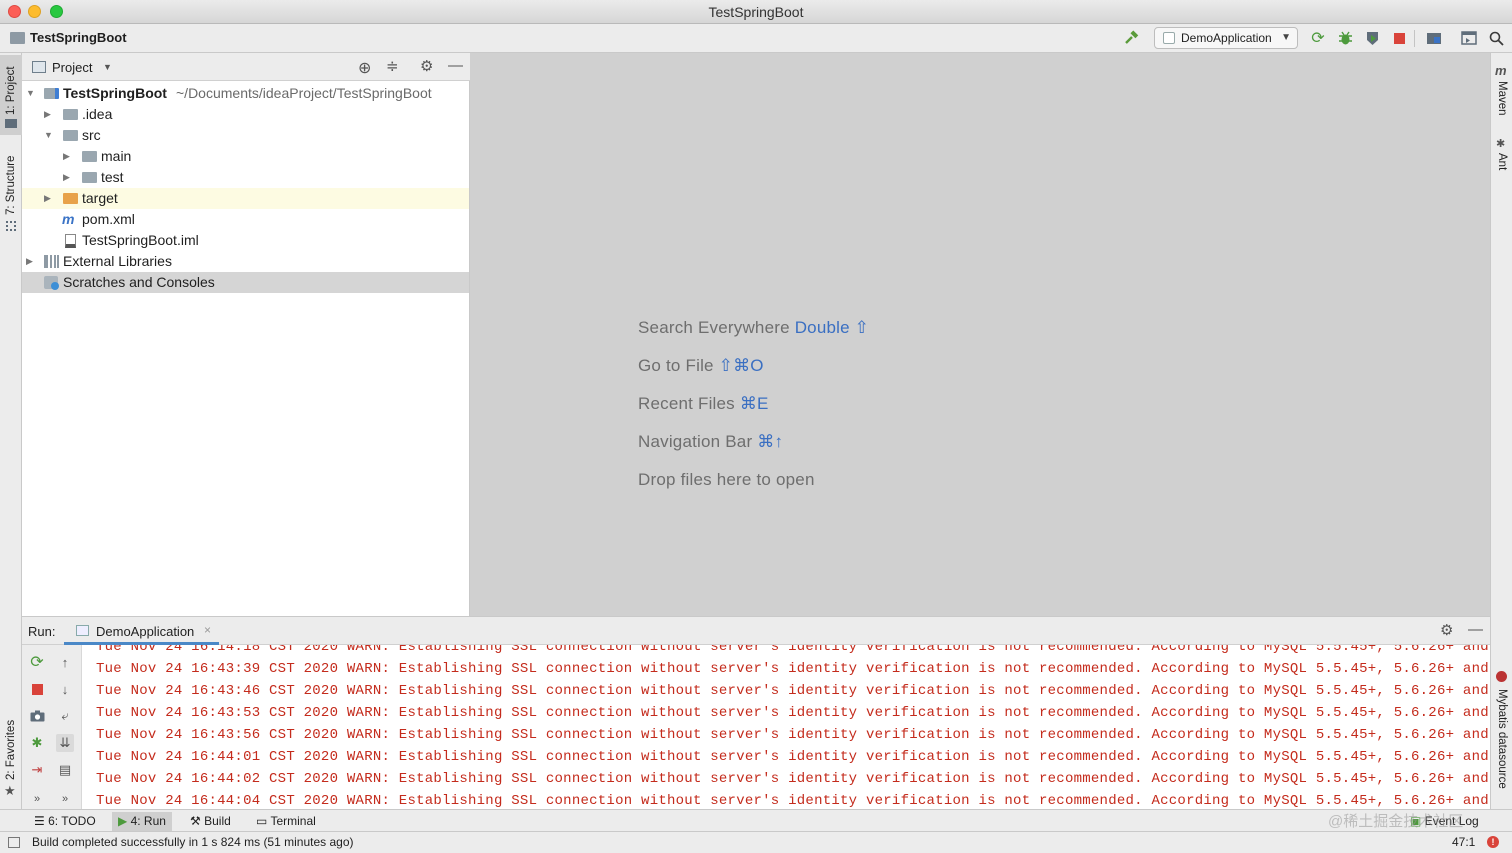 Image resolution: width=1512 pixels, height=853 pixels. What do you see at coordinates (1434, 38) in the screenshot?
I see `project-structure-icon` at bounding box center [1434, 38].